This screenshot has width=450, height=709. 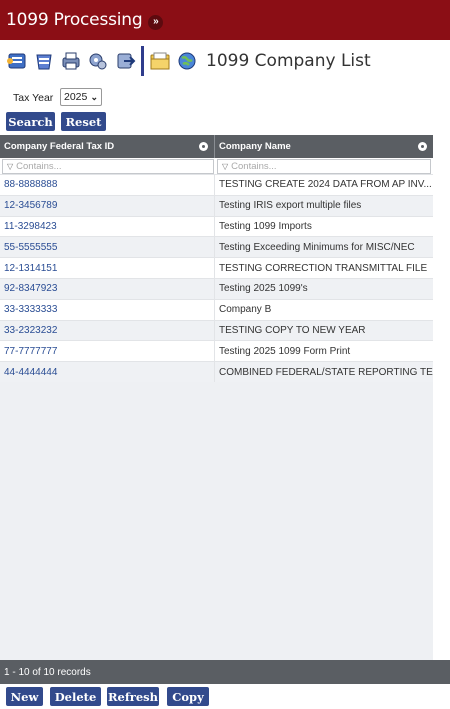 What do you see at coordinates (17, 61) in the screenshot?
I see `forms-icon` at bounding box center [17, 61].